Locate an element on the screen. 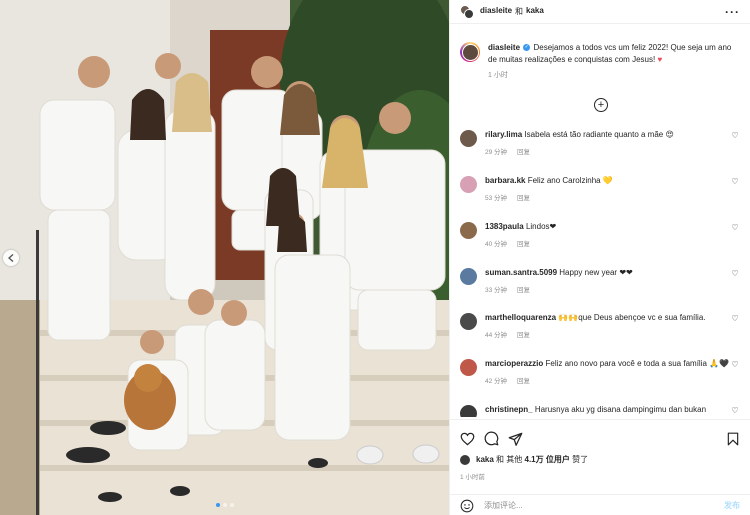  comment-time: 33 分钟 is located at coordinates (496, 290).